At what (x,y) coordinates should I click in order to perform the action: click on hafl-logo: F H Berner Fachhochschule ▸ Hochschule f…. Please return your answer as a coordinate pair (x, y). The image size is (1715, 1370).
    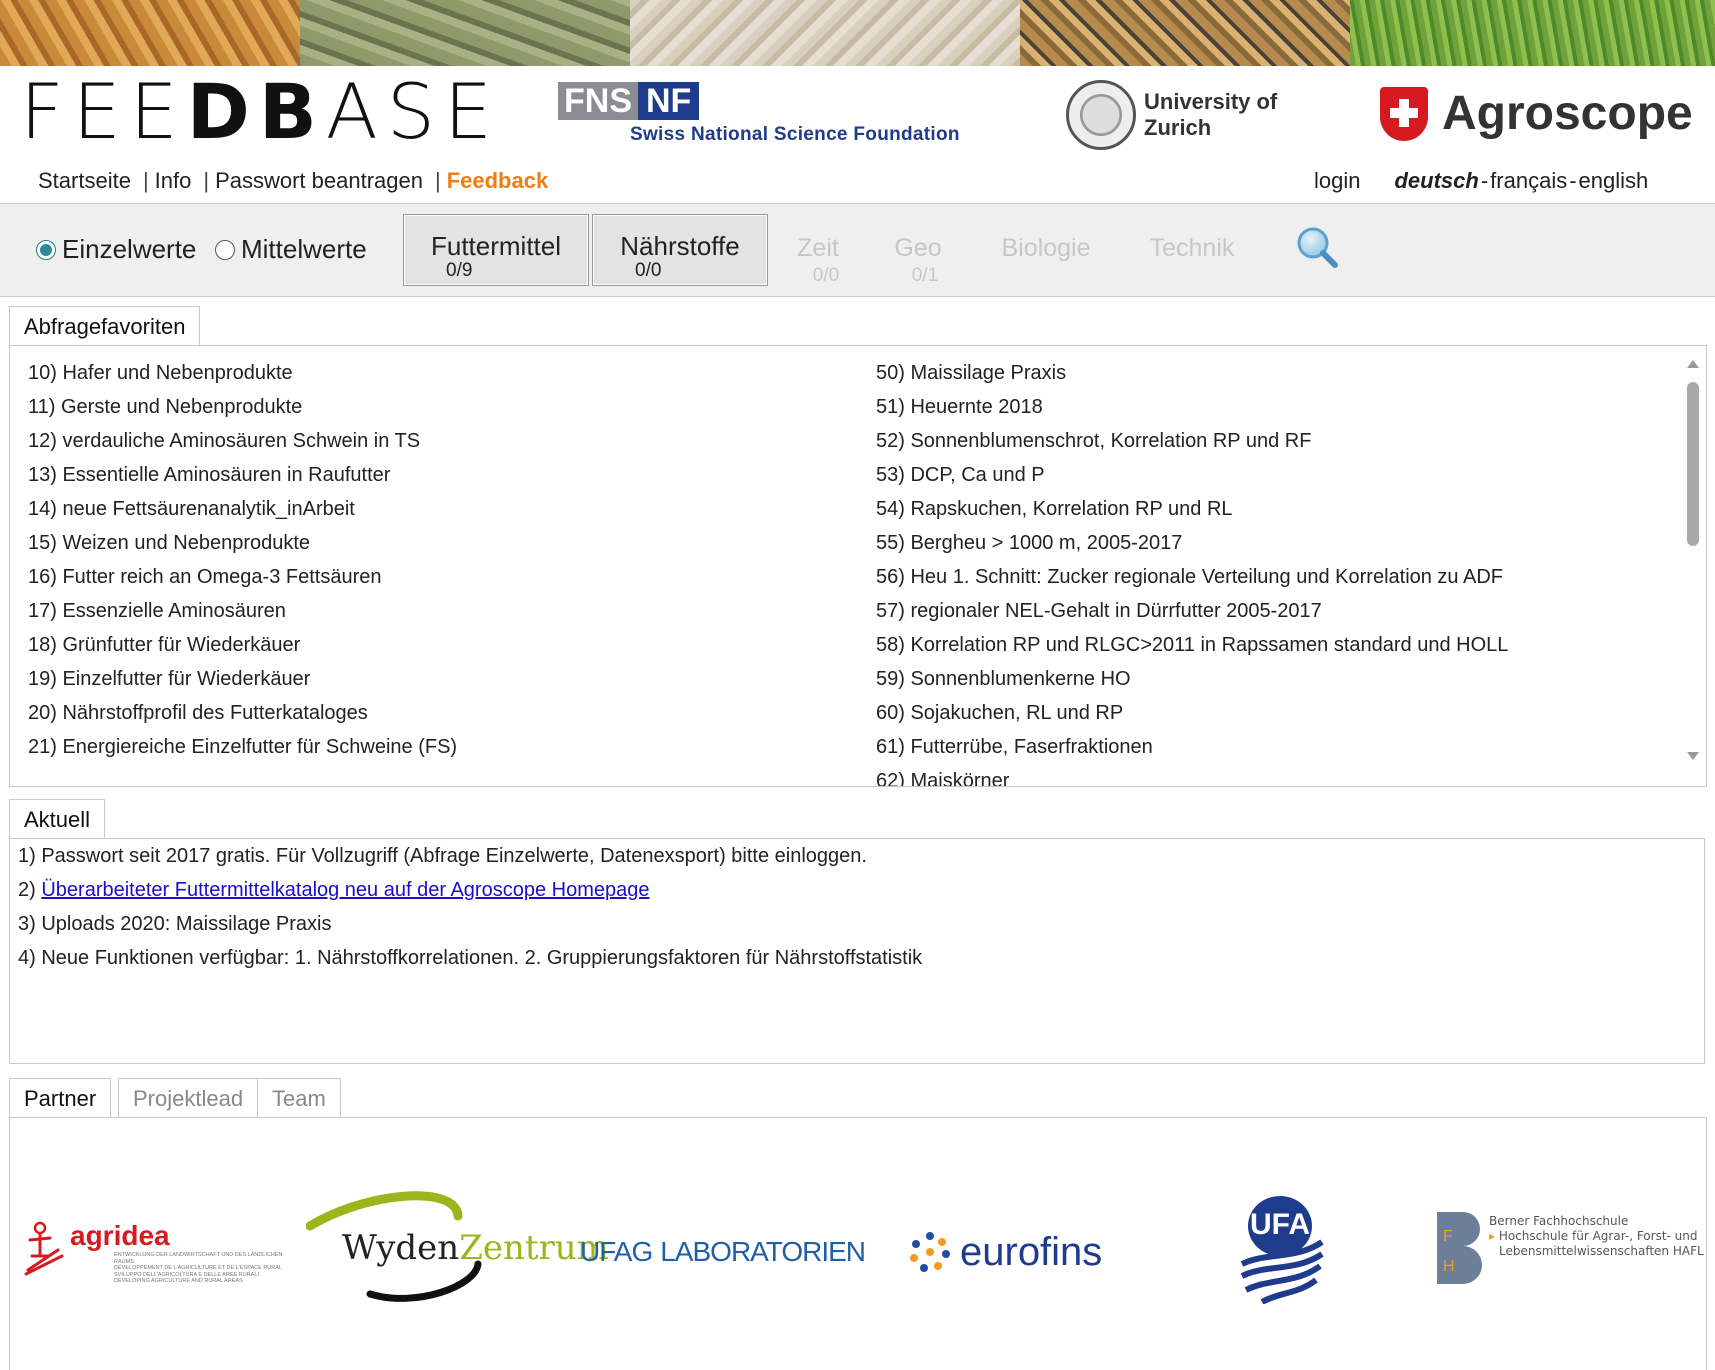
    Looking at the image, I should click on (1572, 1249).